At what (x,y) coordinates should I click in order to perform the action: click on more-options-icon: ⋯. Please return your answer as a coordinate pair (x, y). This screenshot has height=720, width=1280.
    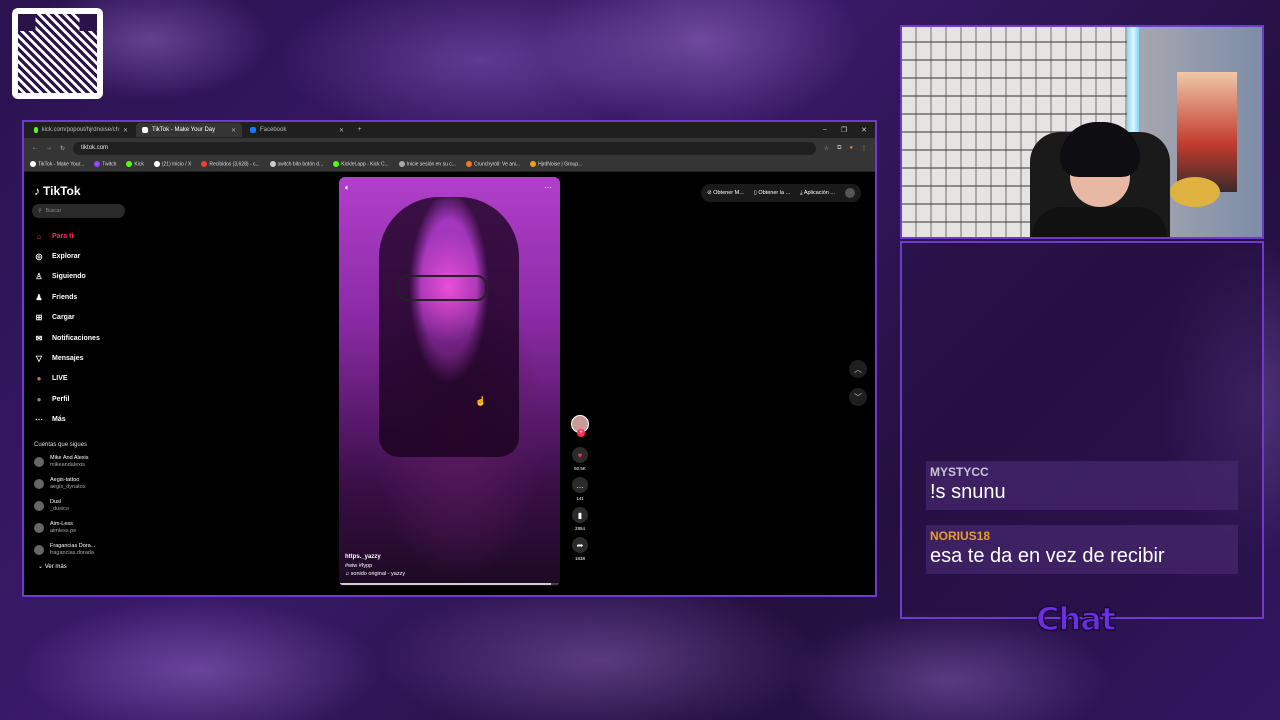
    Looking at the image, I should click on (548, 188).